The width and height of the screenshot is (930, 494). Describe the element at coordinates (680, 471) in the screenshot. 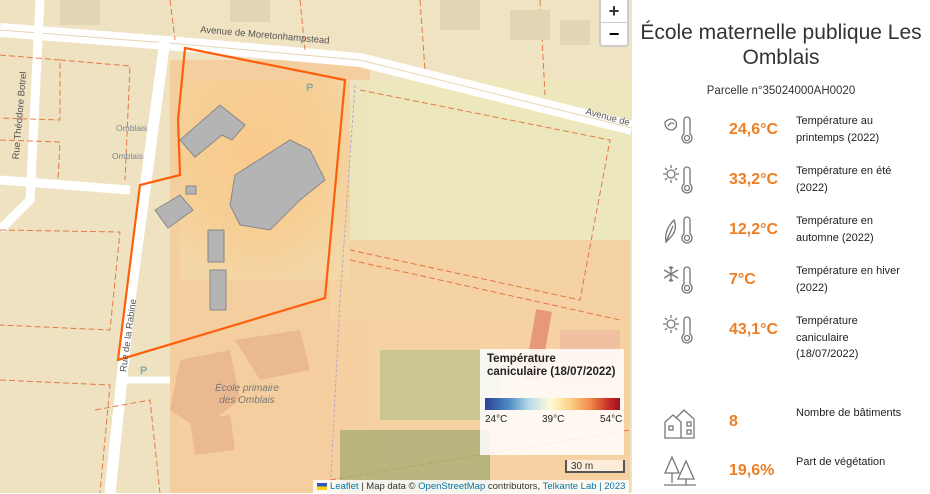

I see `trees-icon` at that location.